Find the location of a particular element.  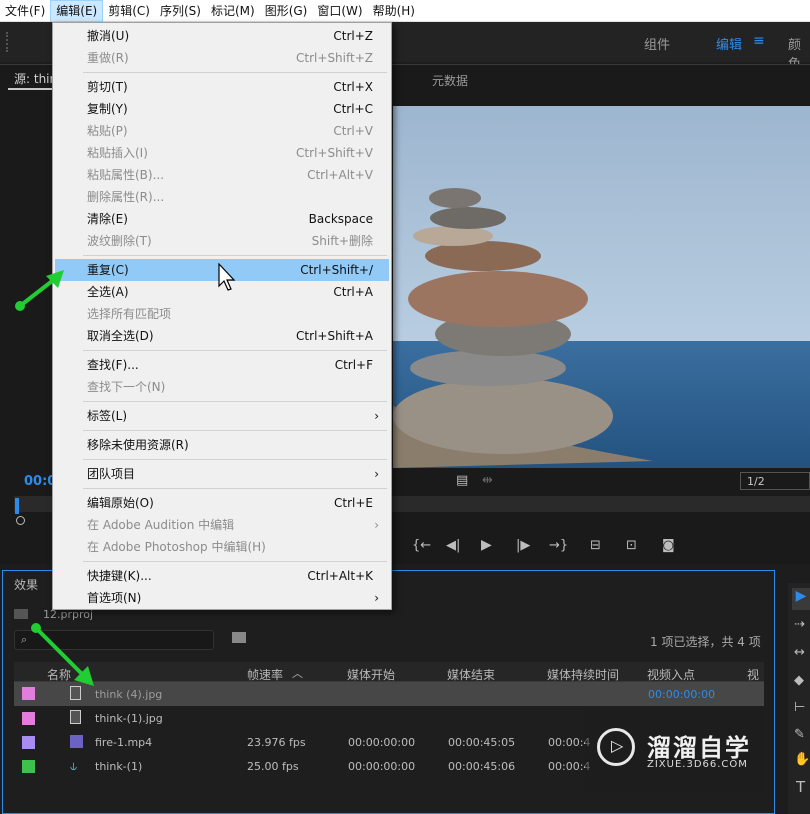

zoom-handle is located at coordinates (20, 520).